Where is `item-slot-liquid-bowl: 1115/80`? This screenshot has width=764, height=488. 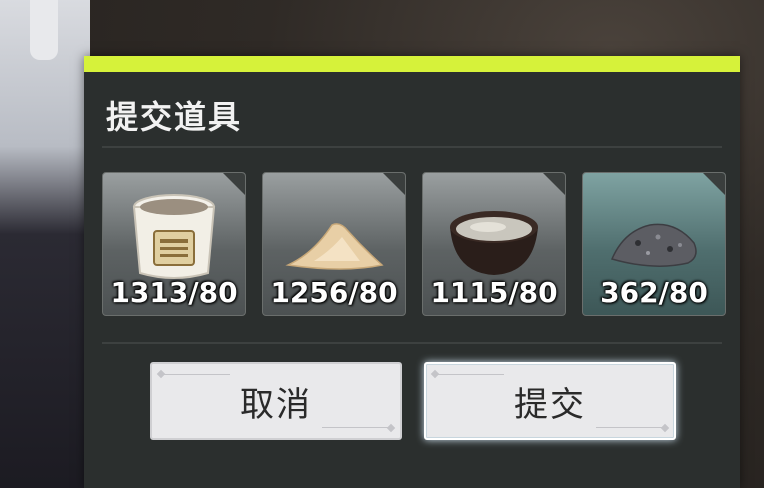 item-slot-liquid-bowl: 1115/80 is located at coordinates (494, 244).